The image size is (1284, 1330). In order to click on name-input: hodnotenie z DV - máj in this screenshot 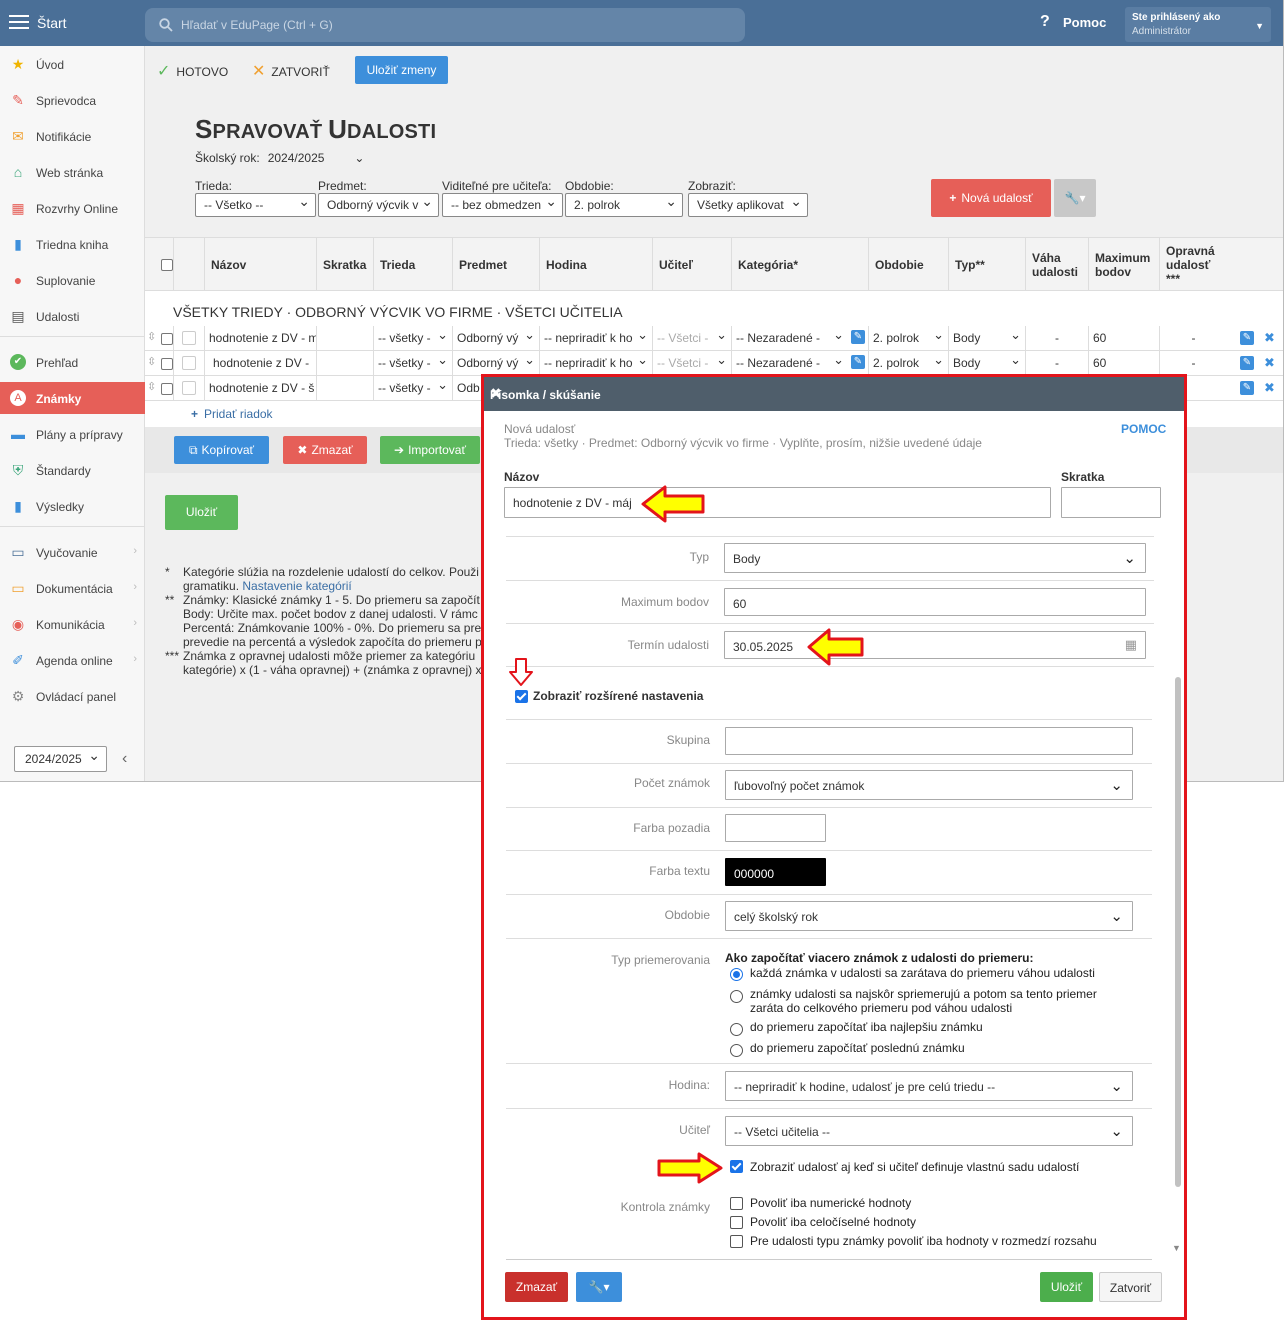, I will do `click(777, 502)`.